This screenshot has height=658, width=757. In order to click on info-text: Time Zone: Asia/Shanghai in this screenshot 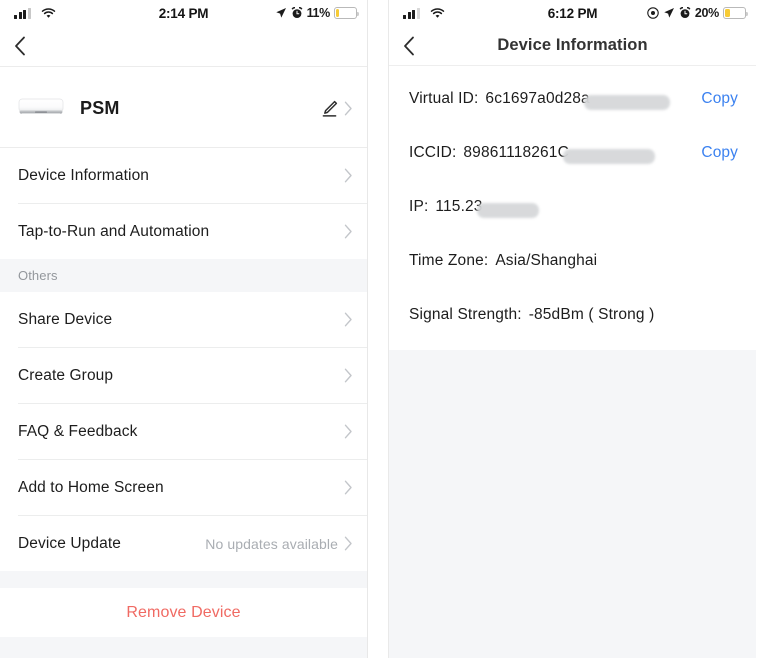, I will do `click(503, 261)`.